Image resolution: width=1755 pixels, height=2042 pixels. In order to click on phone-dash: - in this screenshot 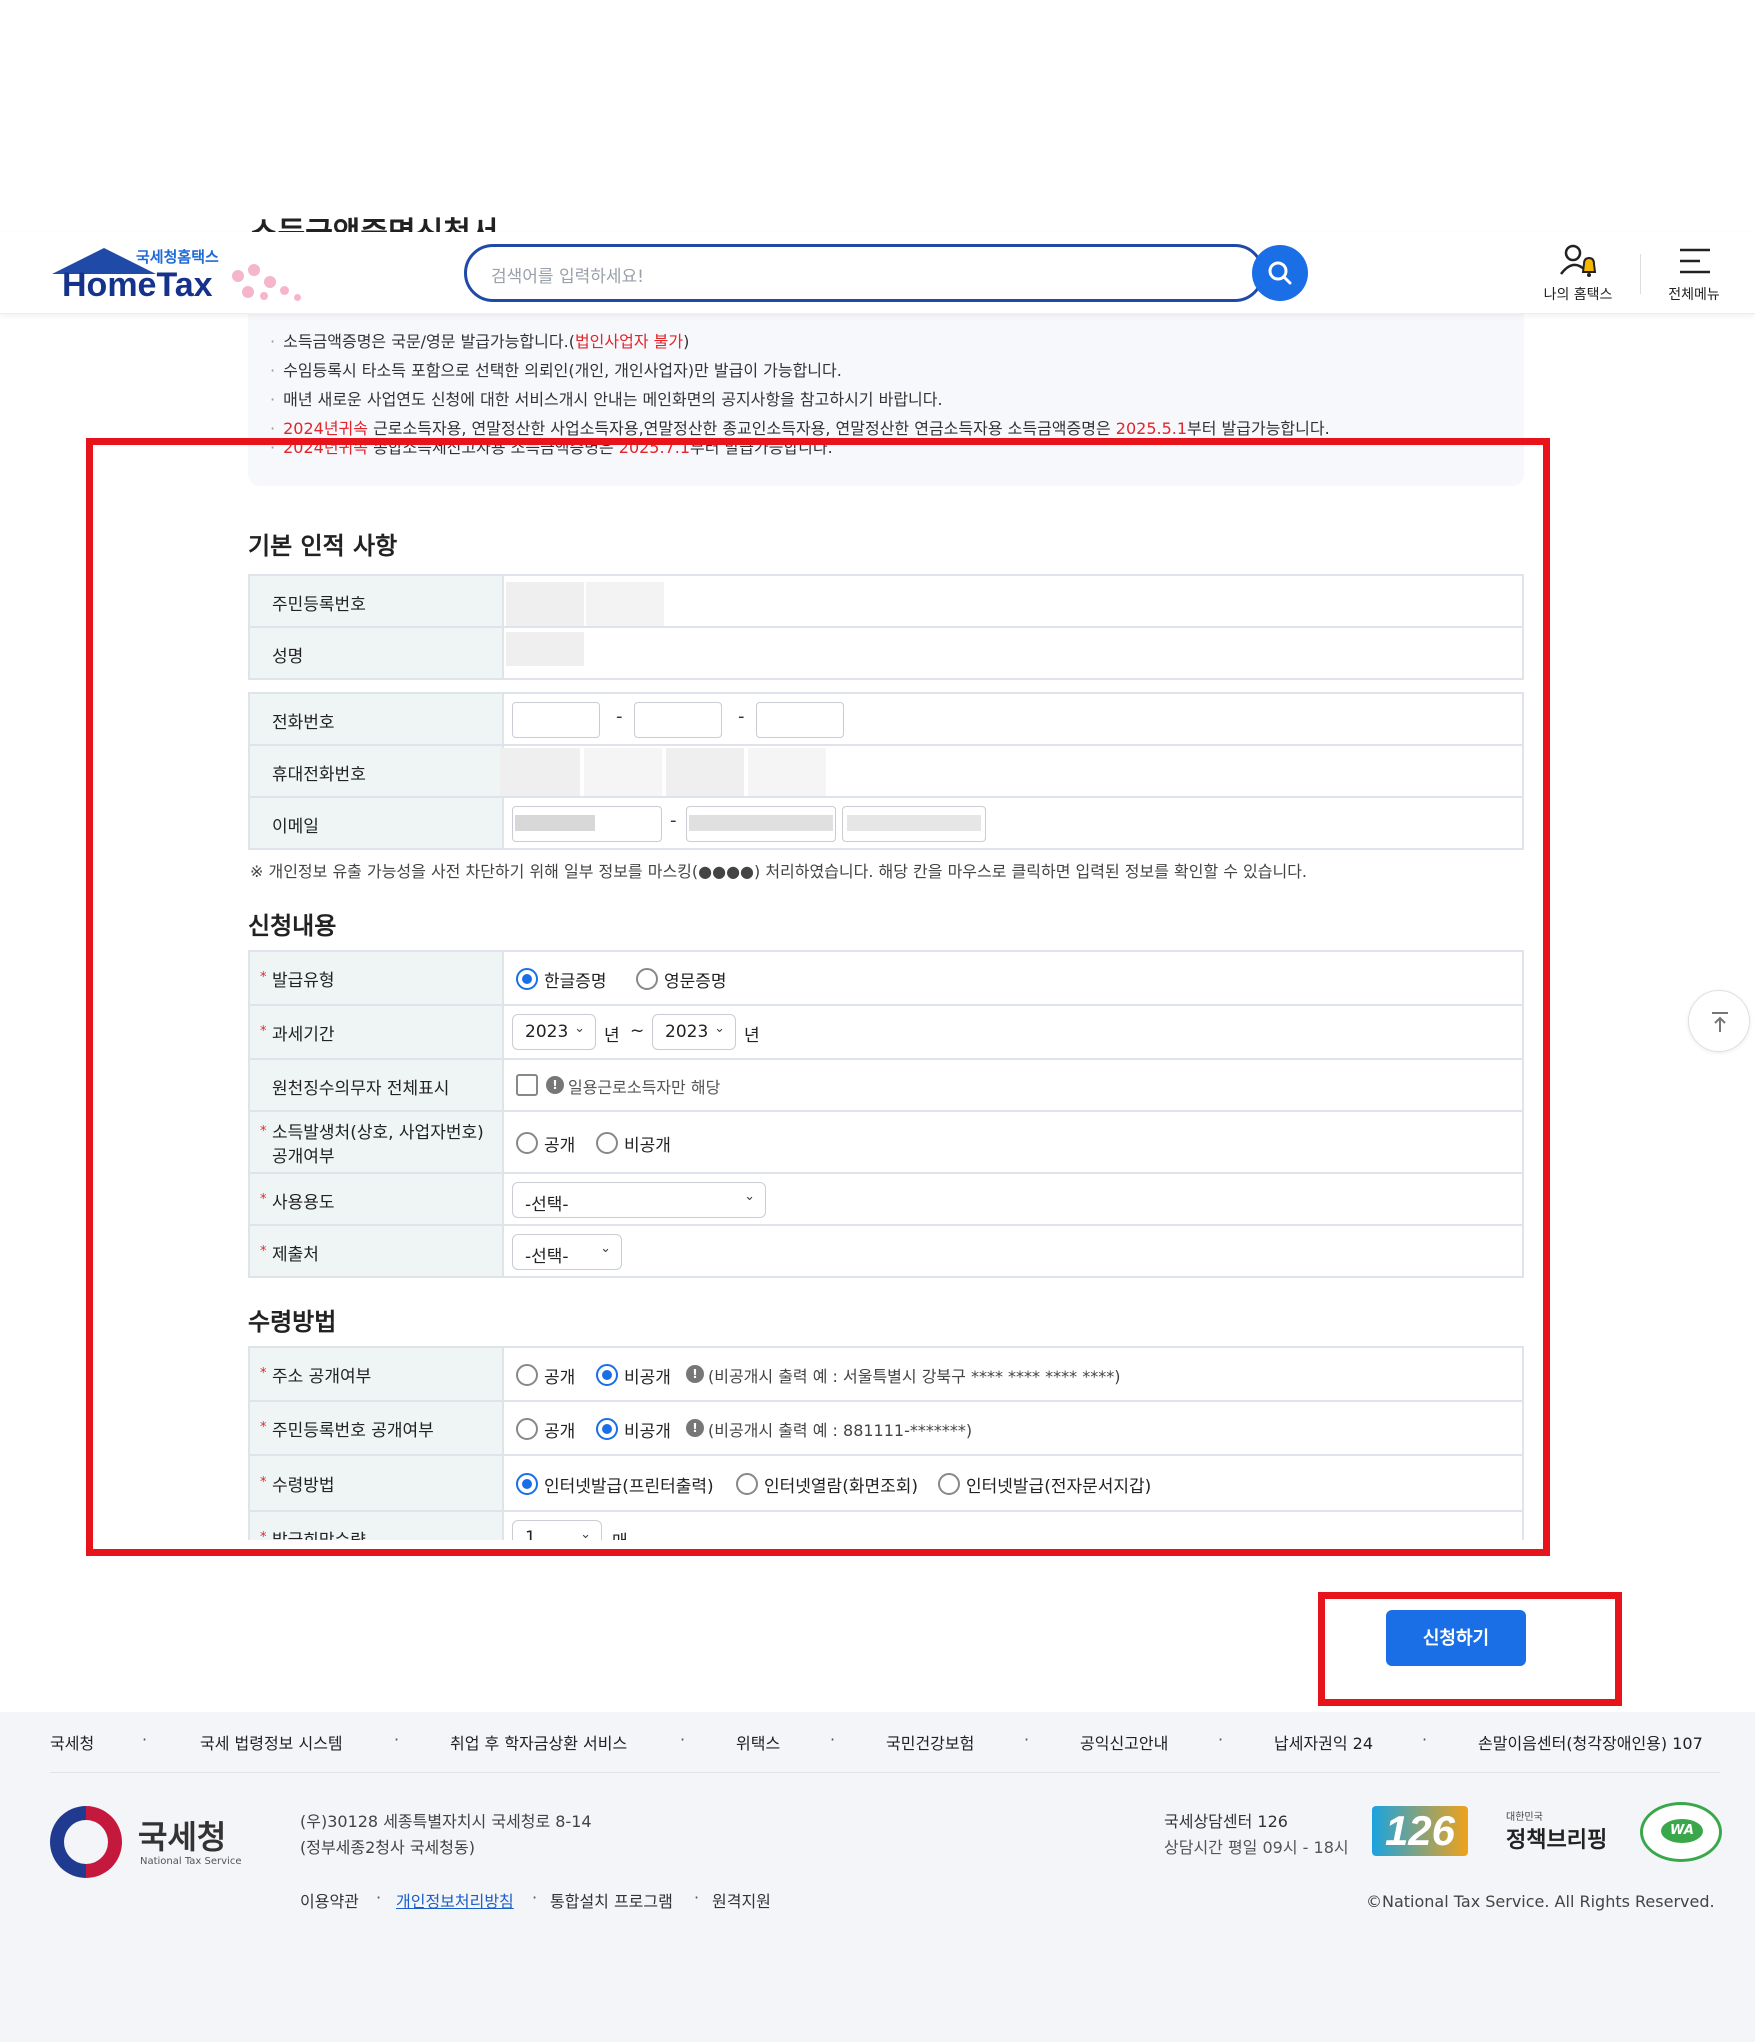, I will do `click(741, 716)`.